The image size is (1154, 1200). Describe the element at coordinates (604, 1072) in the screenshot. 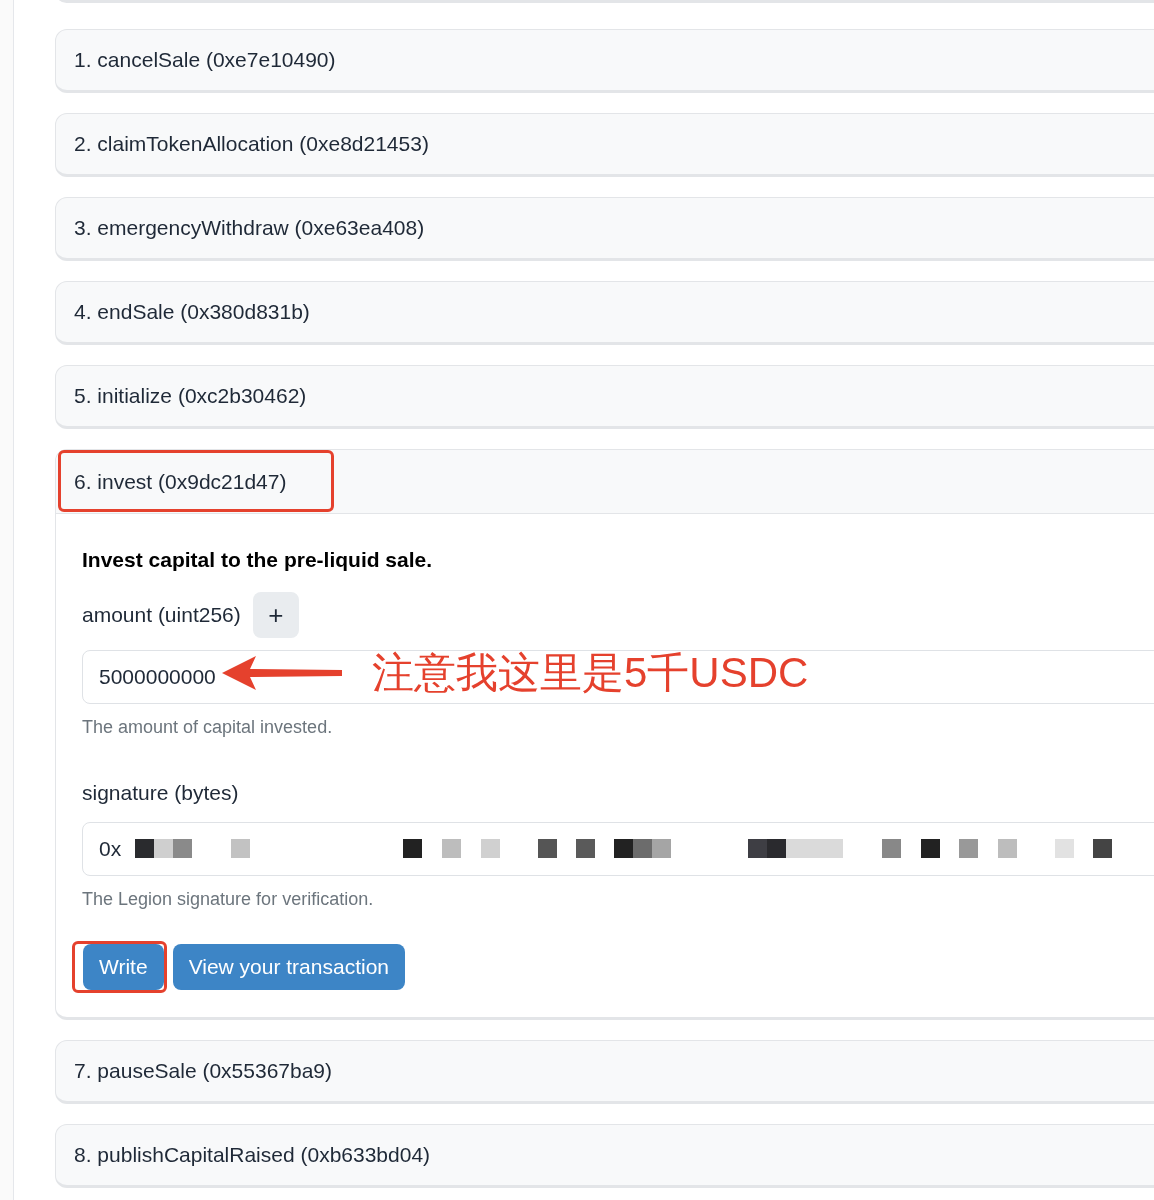

I see `function-header: 7. pauseSale (0x55367ba9)` at that location.